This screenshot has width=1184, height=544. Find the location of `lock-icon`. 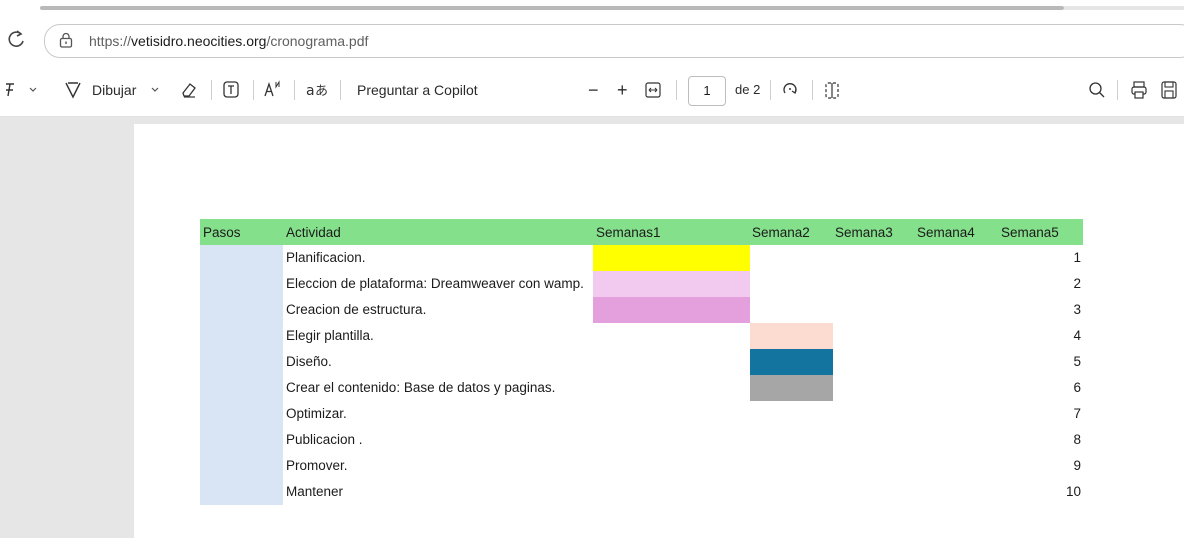

lock-icon is located at coordinates (66, 40).